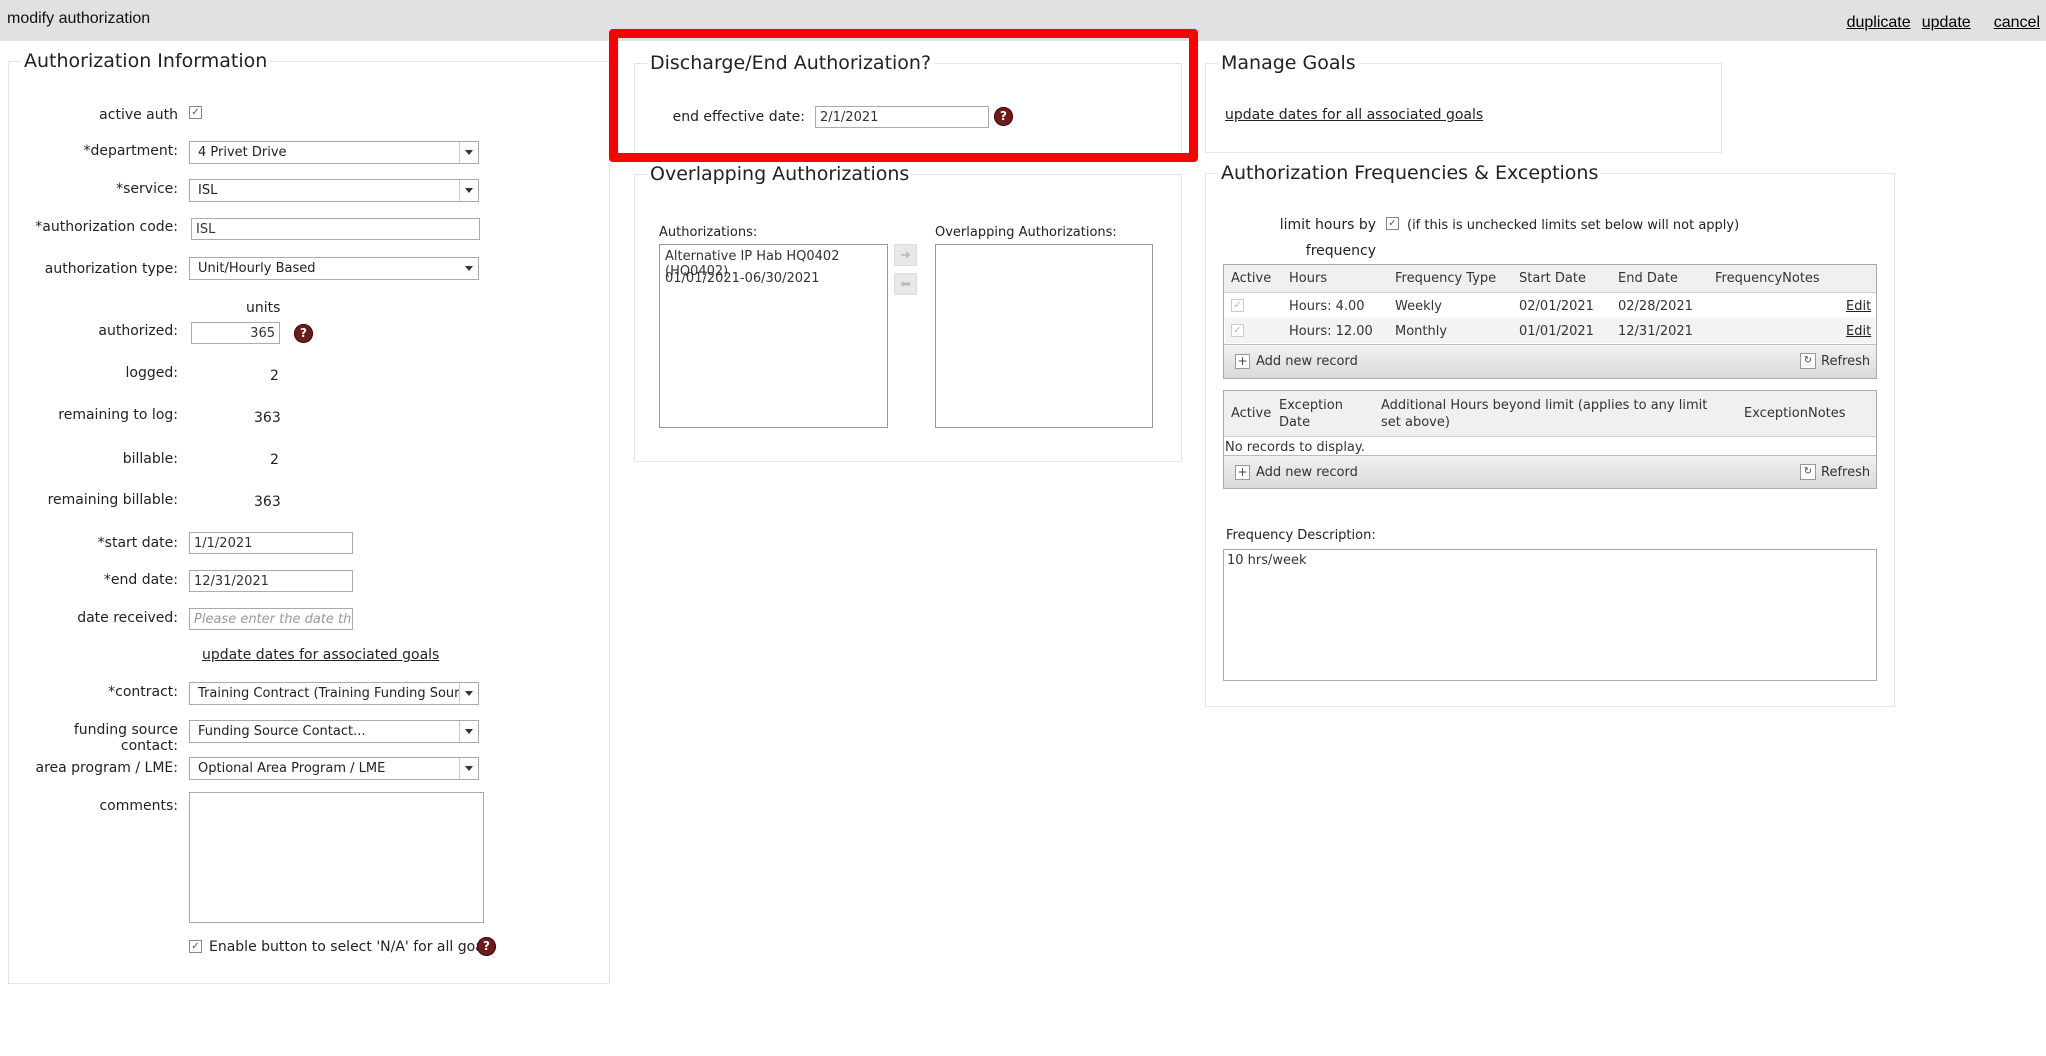  I want to click on active-checkbox: ✓, so click(1237, 305).